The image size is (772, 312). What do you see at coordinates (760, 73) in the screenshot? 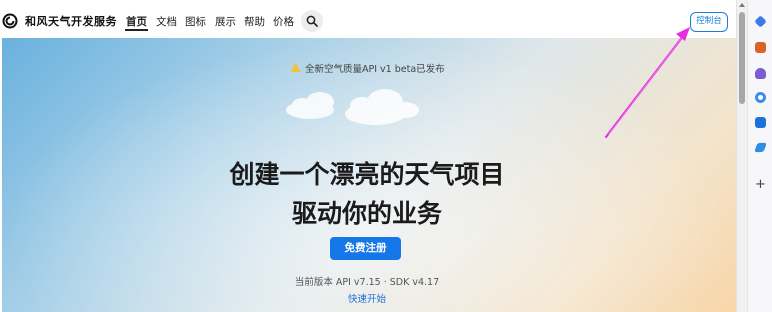
I see `people-icon` at bounding box center [760, 73].